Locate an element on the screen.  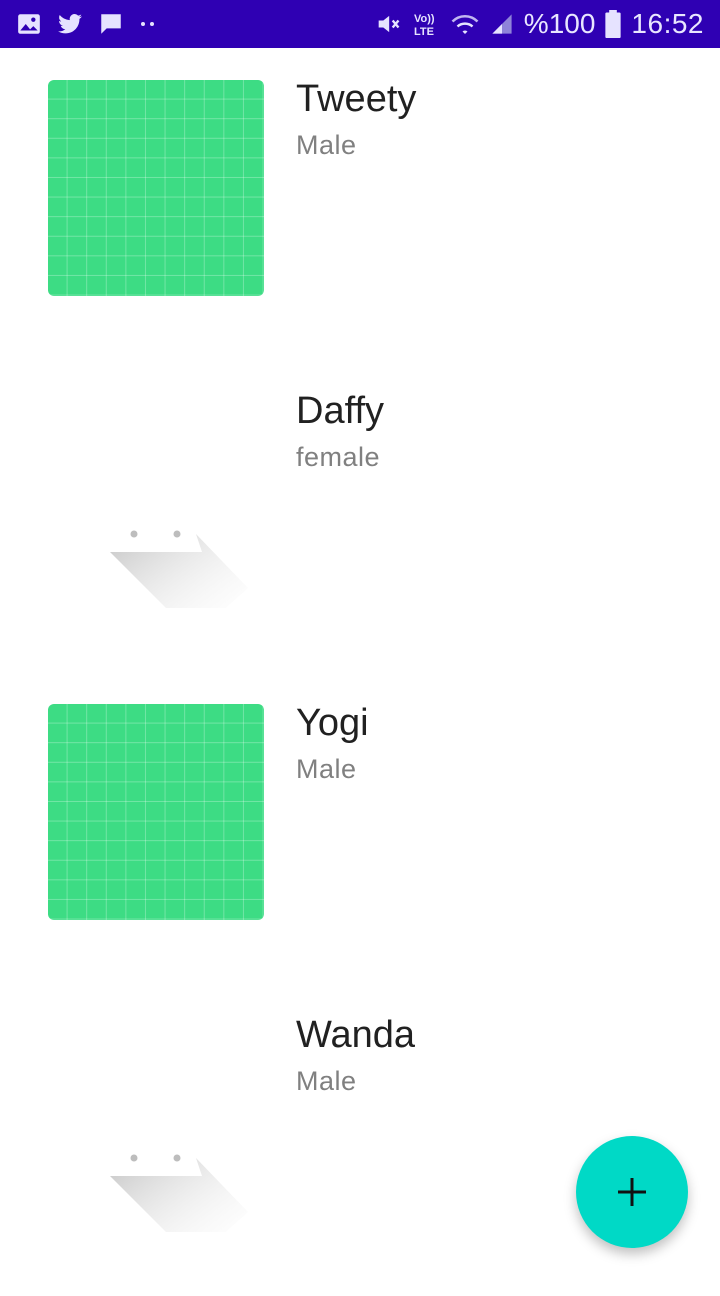
status-bar: Vo)) LTE %100 16:52 is located at coordinates (360, 24).